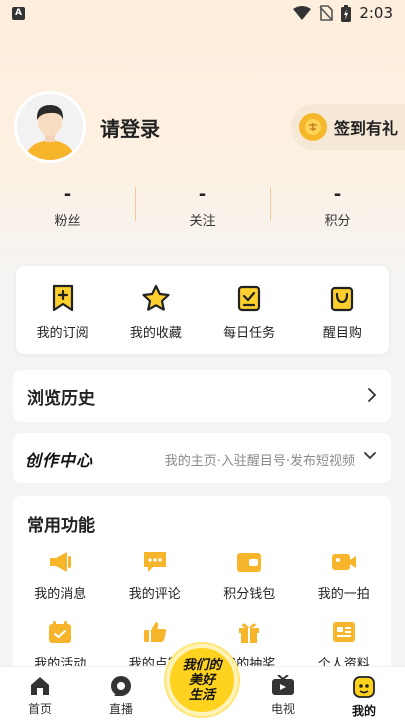  I want to click on stat-following: - 关注, so click(202, 207).